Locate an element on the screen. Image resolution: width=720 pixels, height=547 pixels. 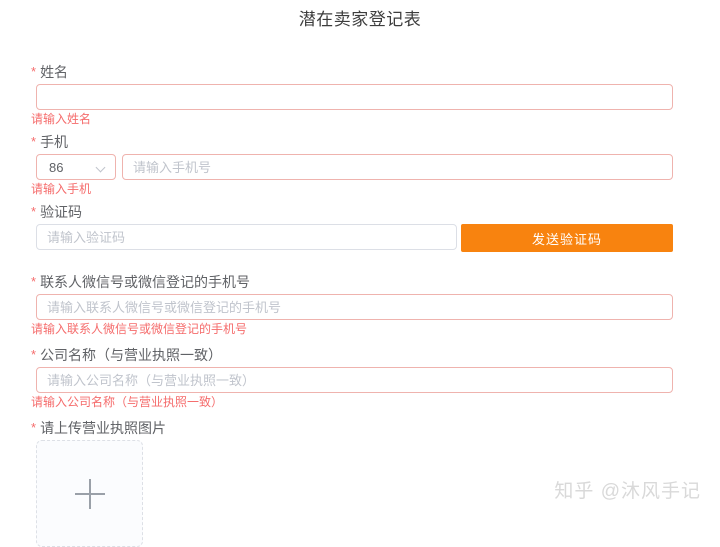
code-label: * 验证码 is located at coordinates (352, 212).